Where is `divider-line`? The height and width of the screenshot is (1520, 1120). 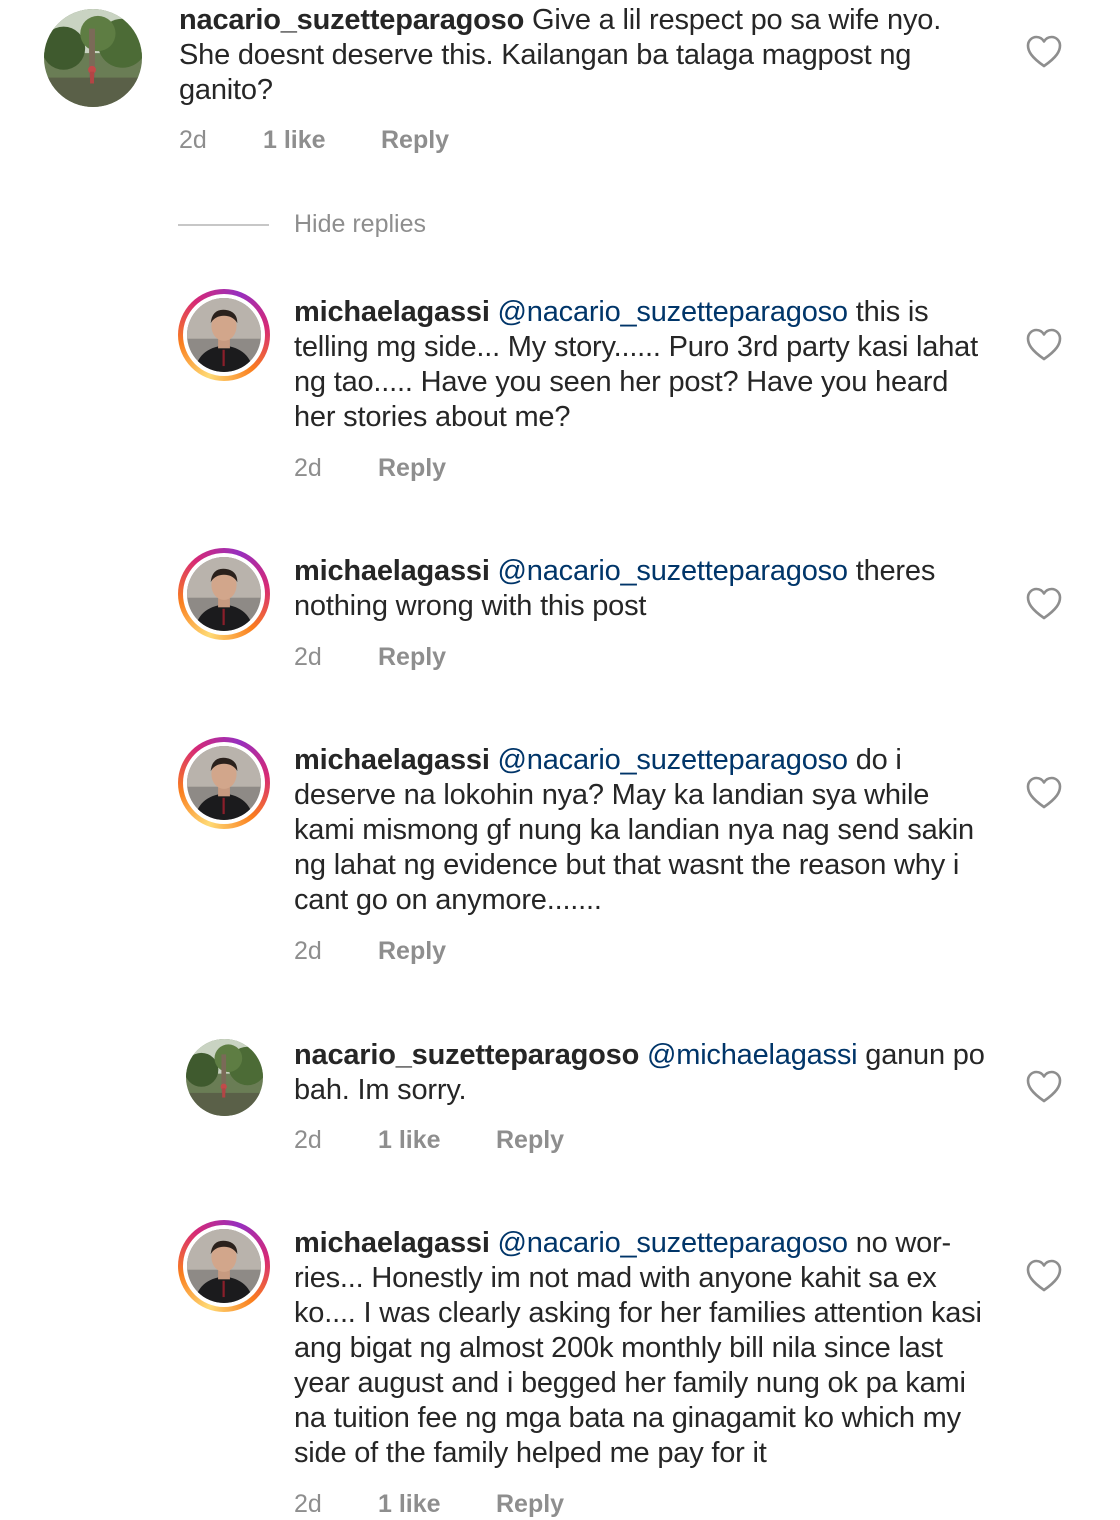 divider-line is located at coordinates (223, 224).